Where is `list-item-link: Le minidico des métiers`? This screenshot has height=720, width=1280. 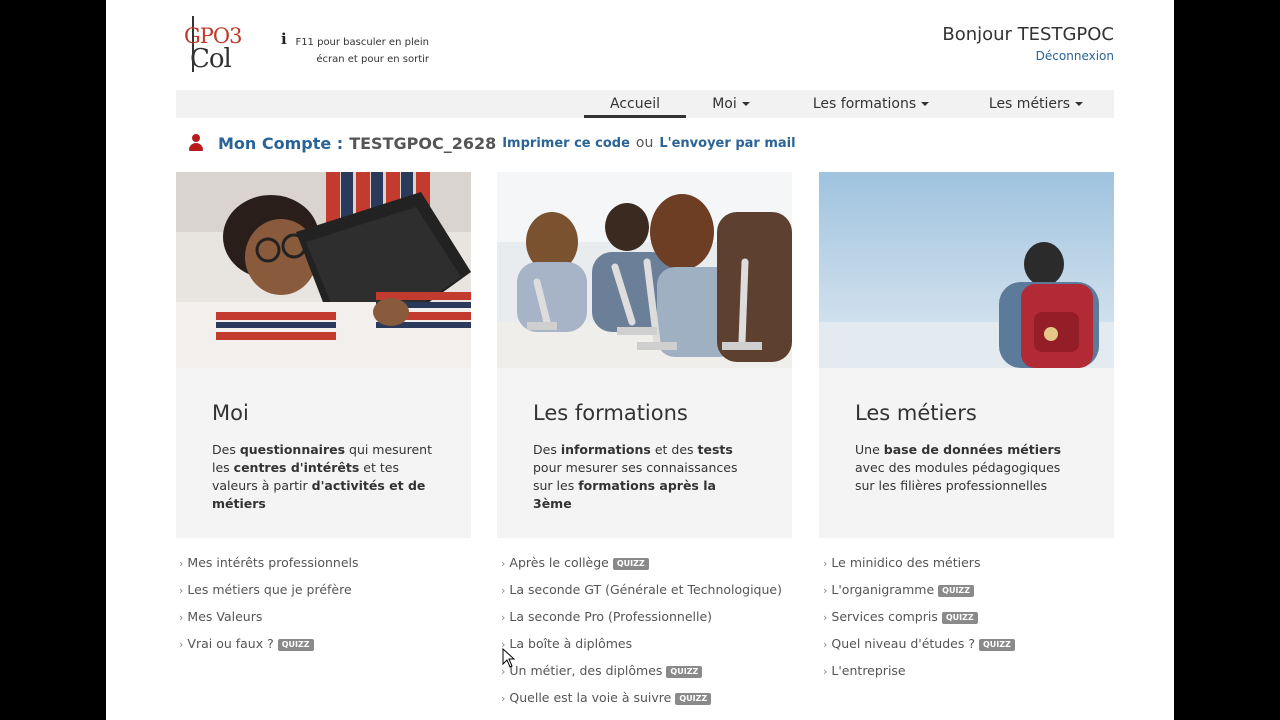 list-item-link: Le minidico des métiers is located at coordinates (905, 562).